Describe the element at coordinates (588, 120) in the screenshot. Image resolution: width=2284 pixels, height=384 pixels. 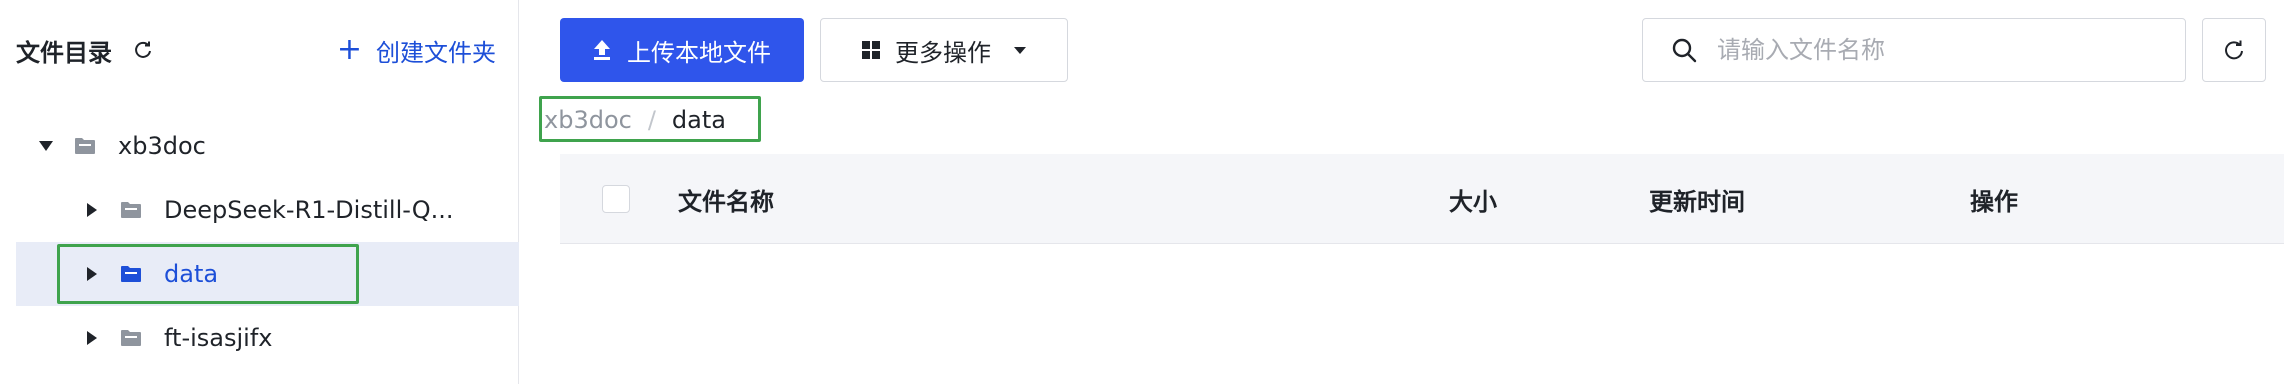
I see `breadcrumb-root: xb3doc` at that location.